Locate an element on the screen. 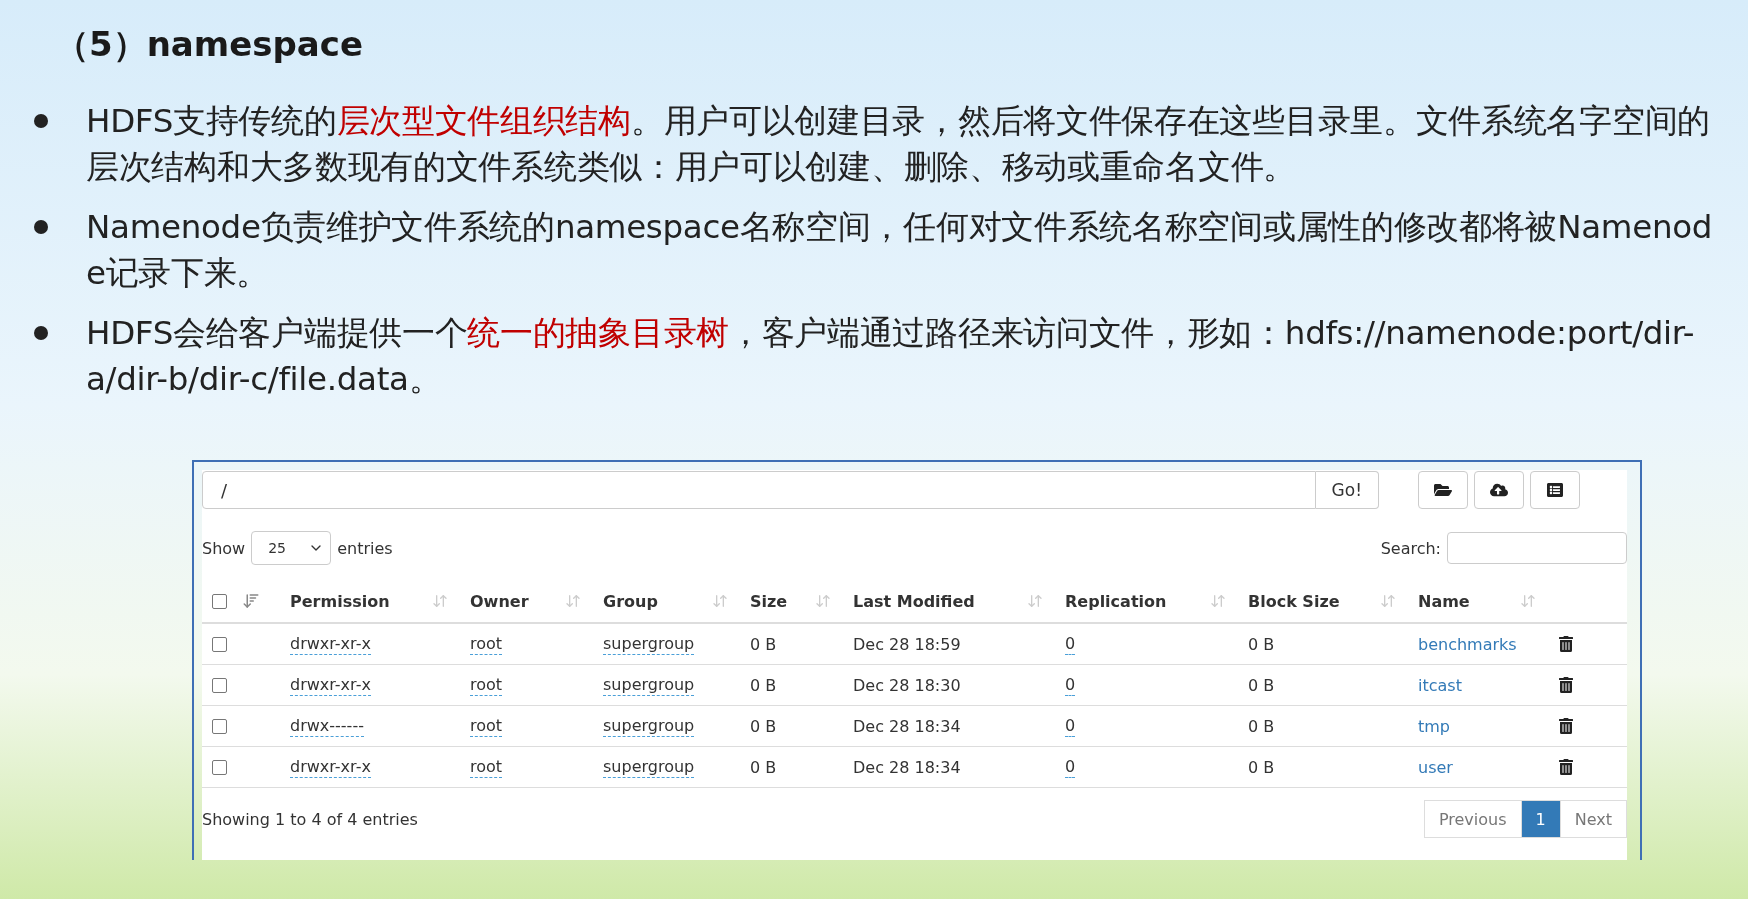 This screenshot has width=1748, height=899. table-cell: drwx------ is located at coordinates (327, 726).